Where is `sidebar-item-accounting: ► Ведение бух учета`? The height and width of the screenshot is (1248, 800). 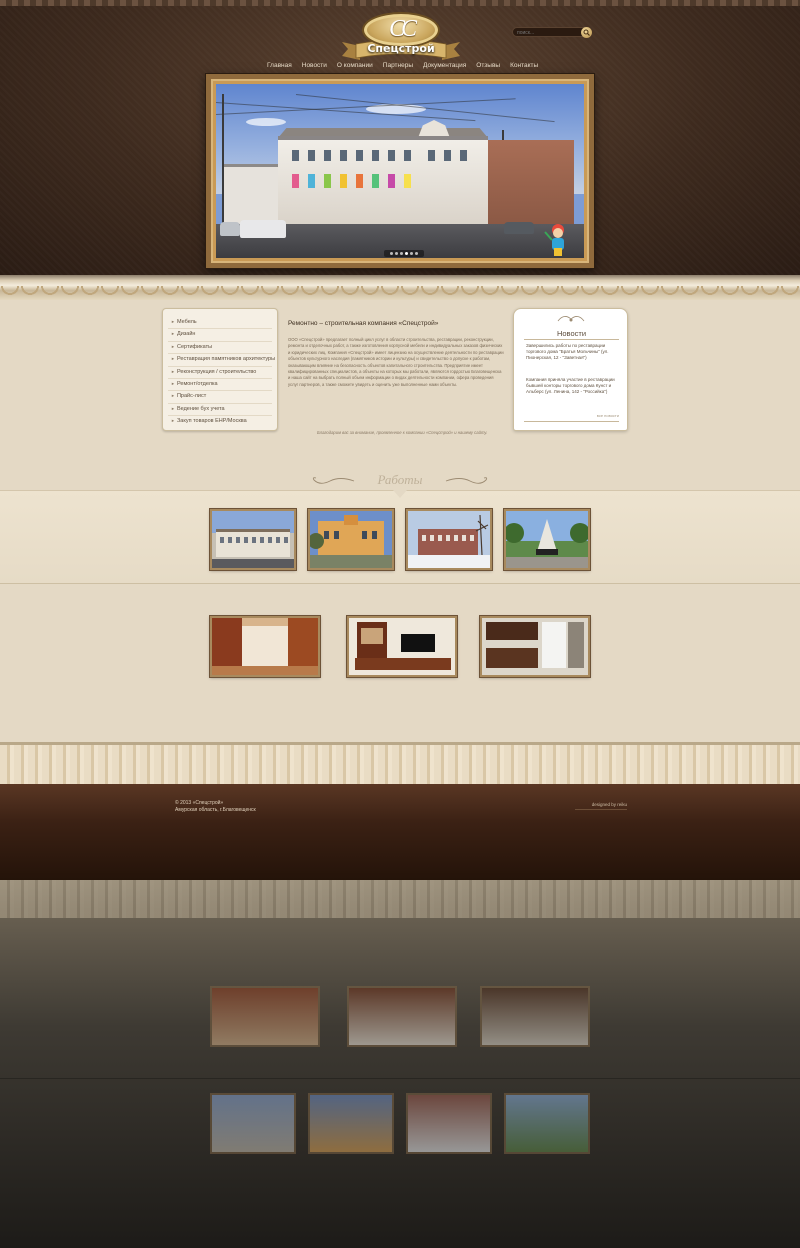
sidebar-item-accounting: ► Ведение бух учета is located at coordinates (220, 410).